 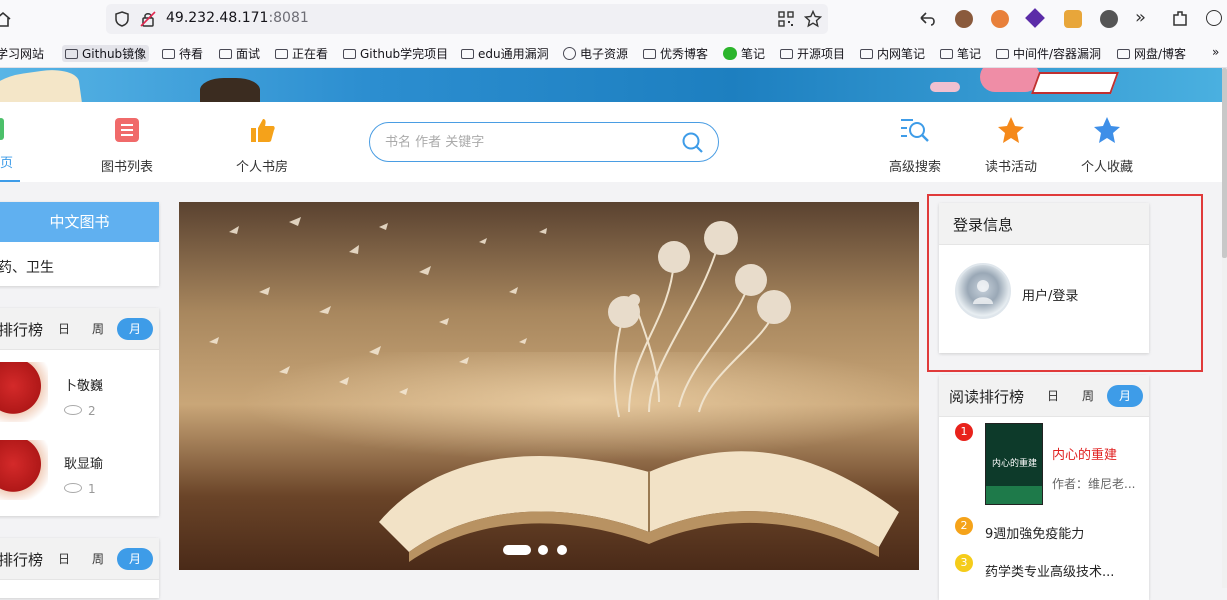 What do you see at coordinates (27, 267) in the screenshot?
I see `category-item: 药、卫生` at bounding box center [27, 267].